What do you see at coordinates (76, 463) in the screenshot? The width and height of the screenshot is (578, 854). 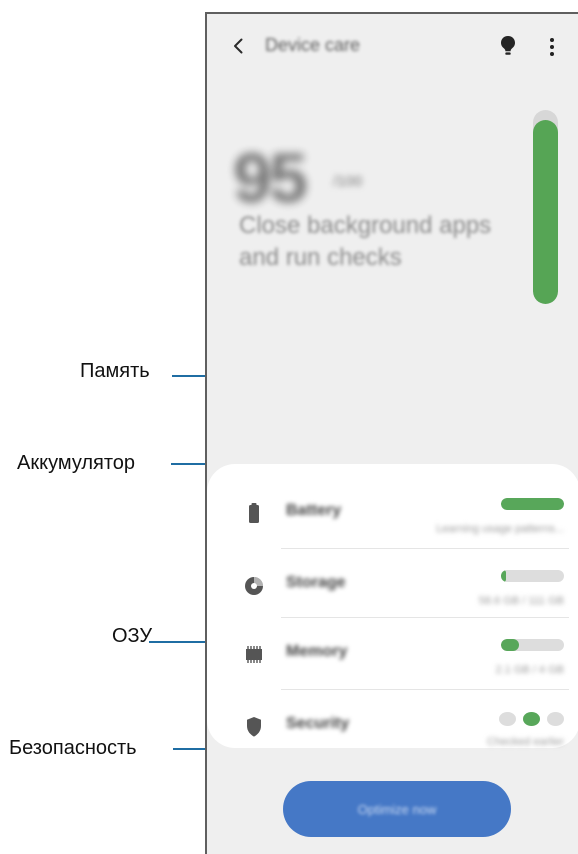 I see `callout-label-battery: Аккумулятор` at bounding box center [76, 463].